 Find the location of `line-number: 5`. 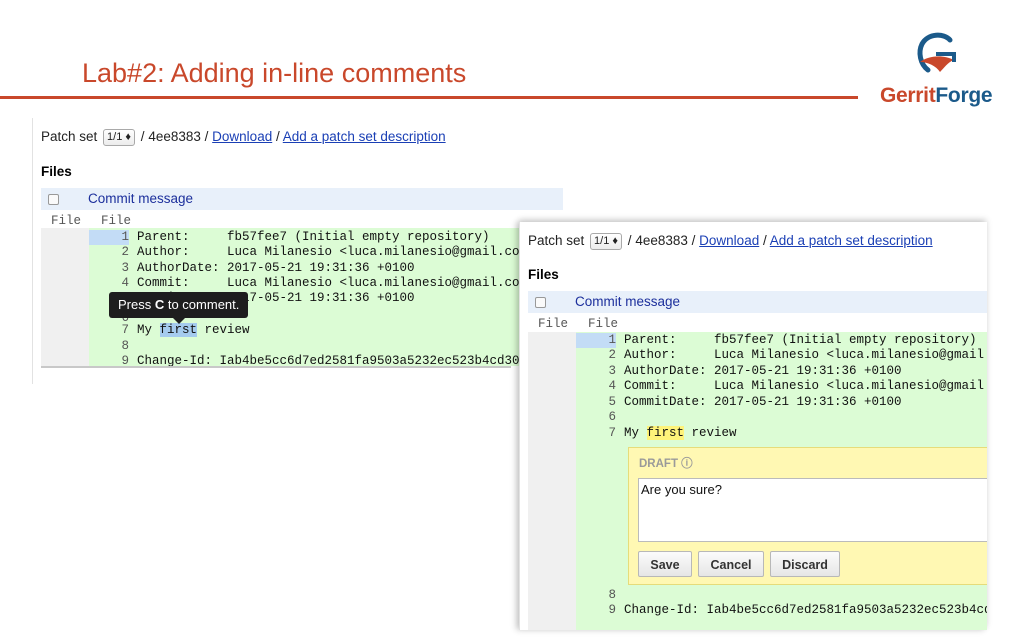

line-number: 5 is located at coordinates (596, 402).